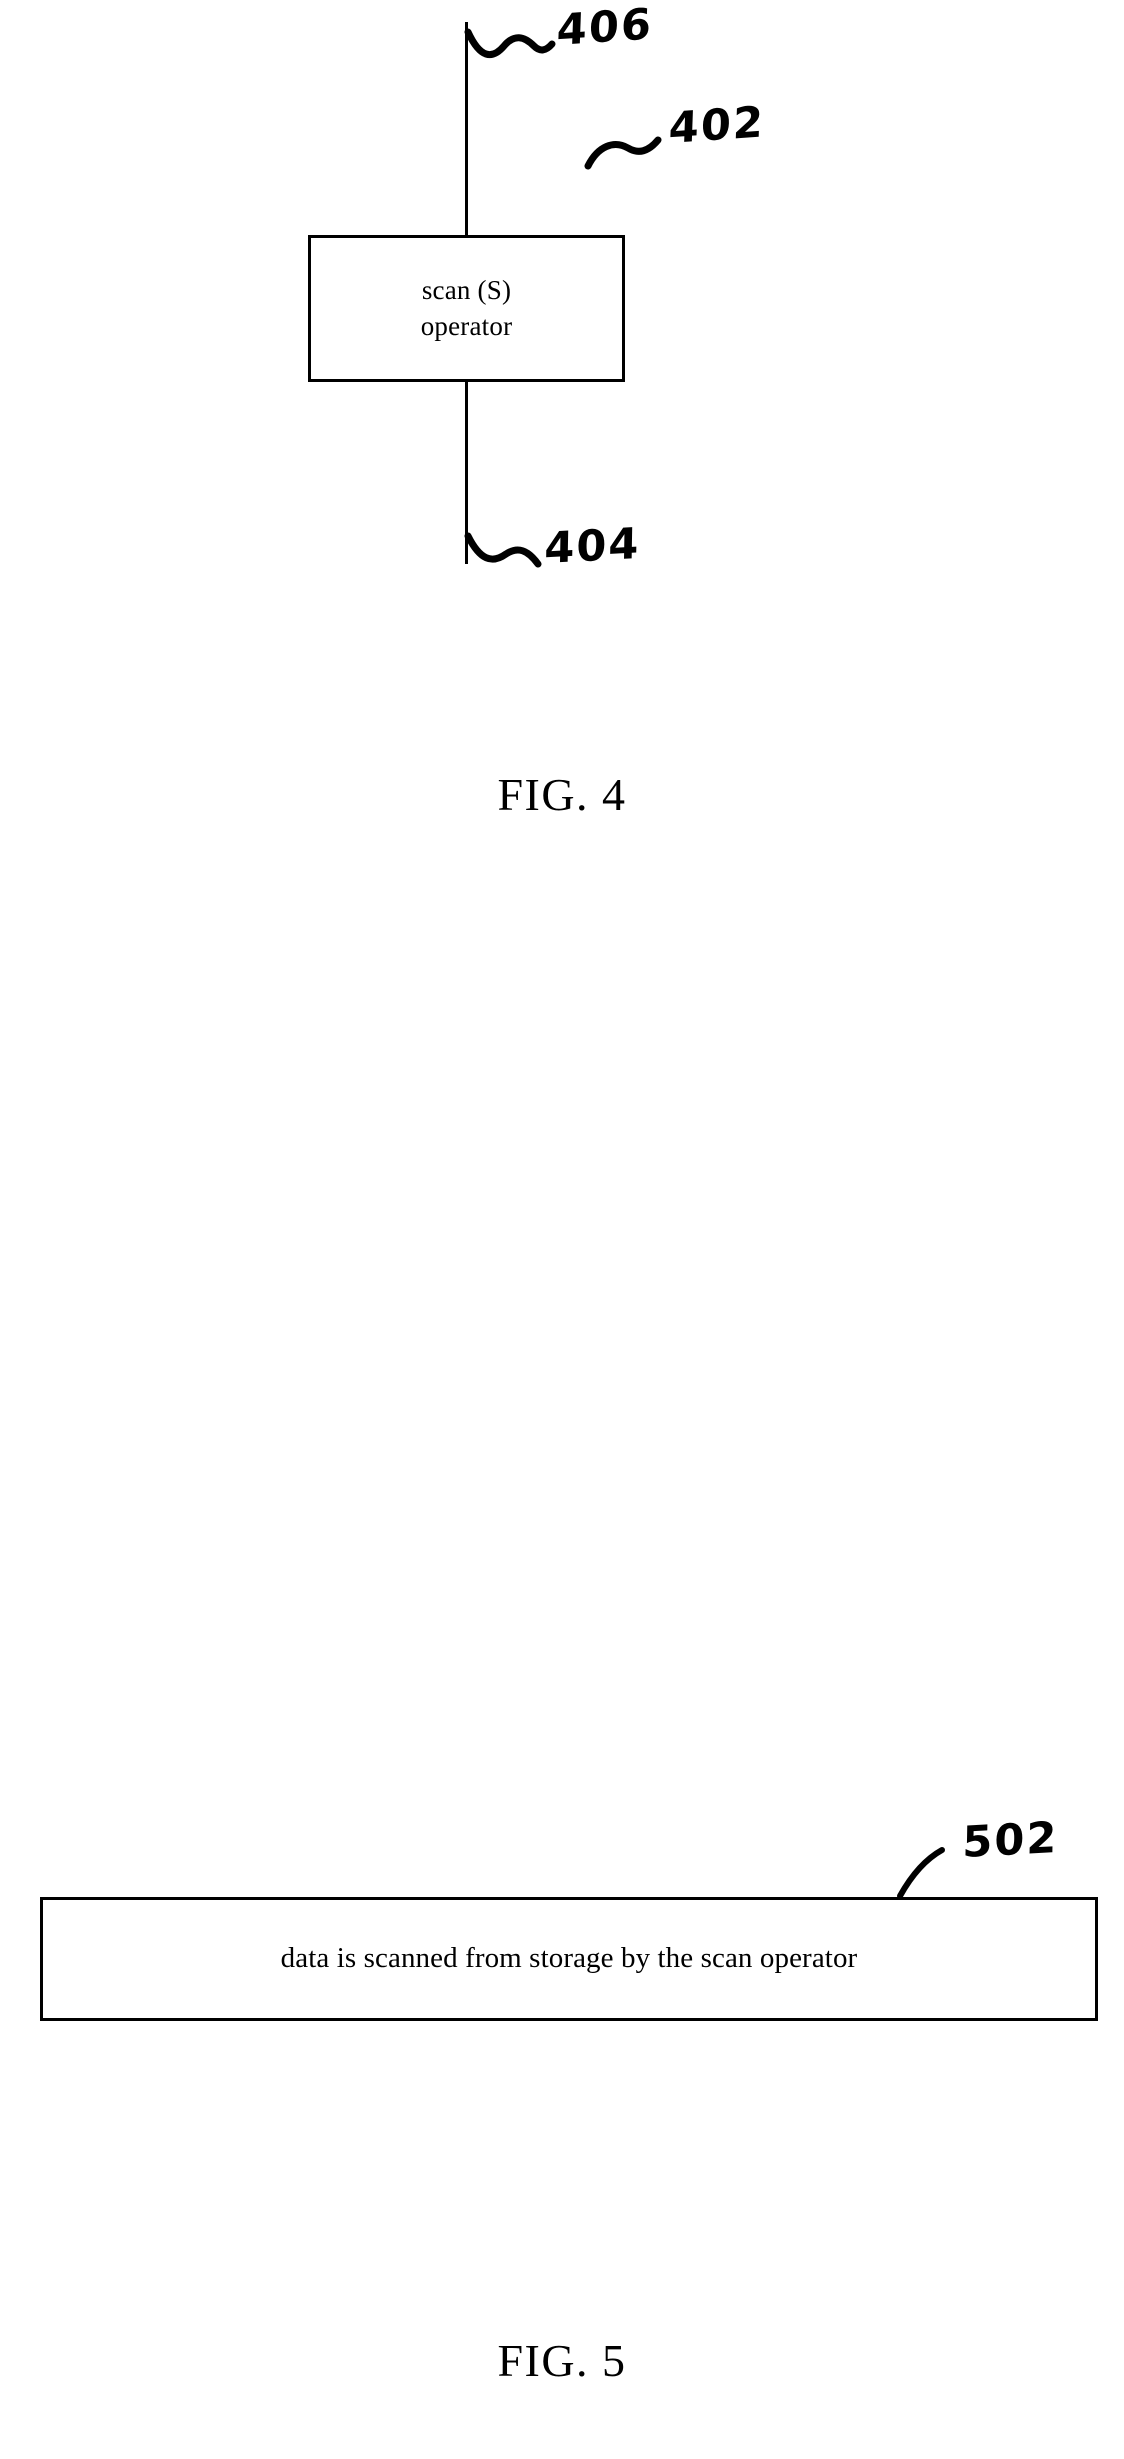 The image size is (1124, 2459). I want to click on figure4-input-edge-leader-icon, so click(510, 43).